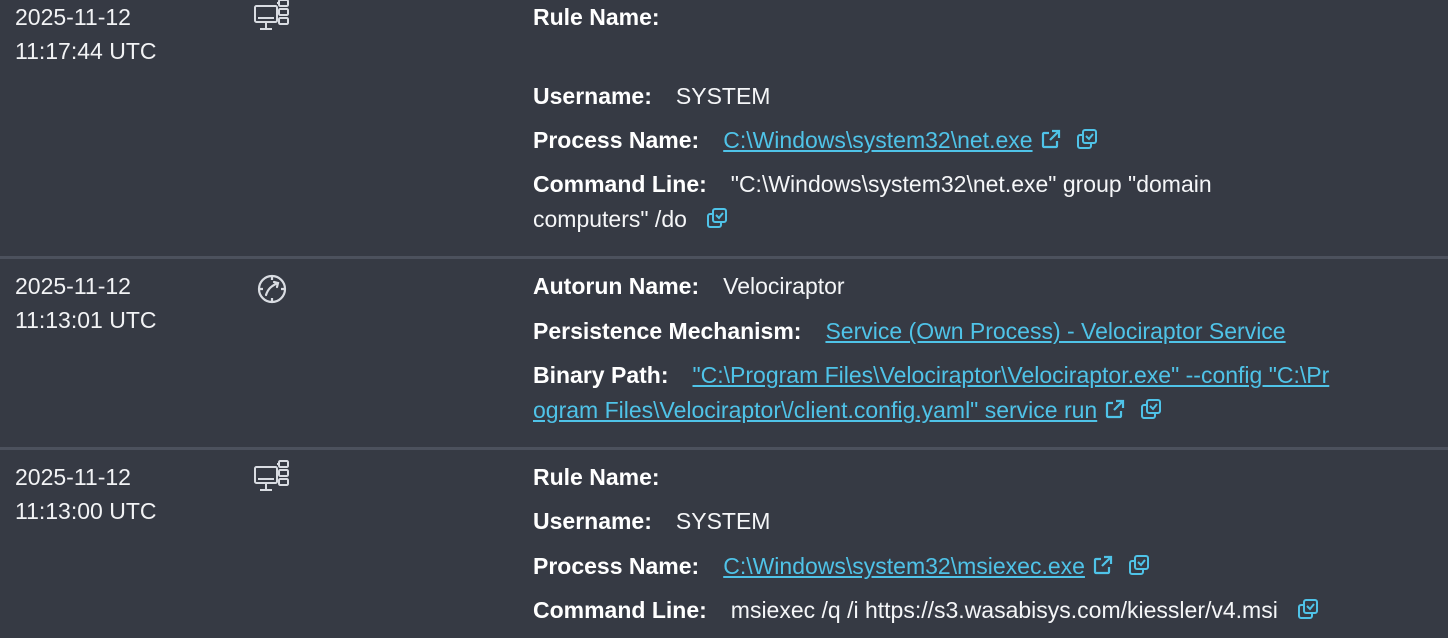  What do you see at coordinates (272, 289) in the screenshot?
I see `autorun-persistence-icon` at bounding box center [272, 289].